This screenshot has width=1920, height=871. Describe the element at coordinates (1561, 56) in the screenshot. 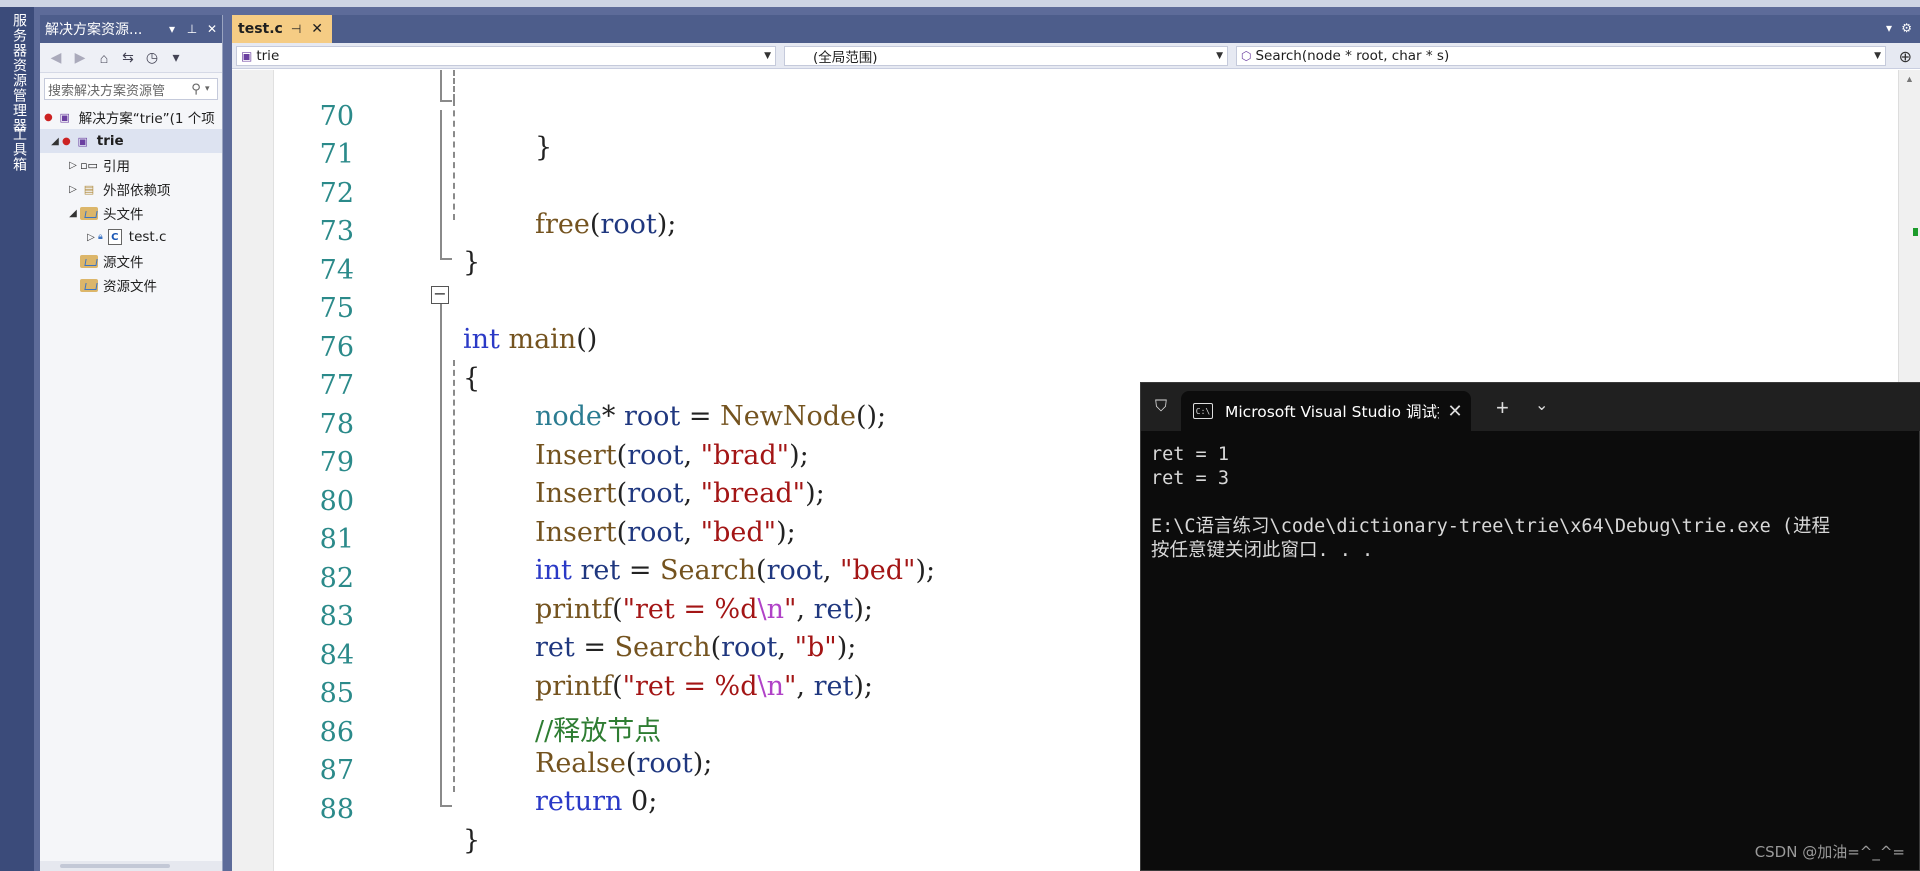

I see `member-dropdown: ⬡ Search(node * root, char * s) ▼` at that location.